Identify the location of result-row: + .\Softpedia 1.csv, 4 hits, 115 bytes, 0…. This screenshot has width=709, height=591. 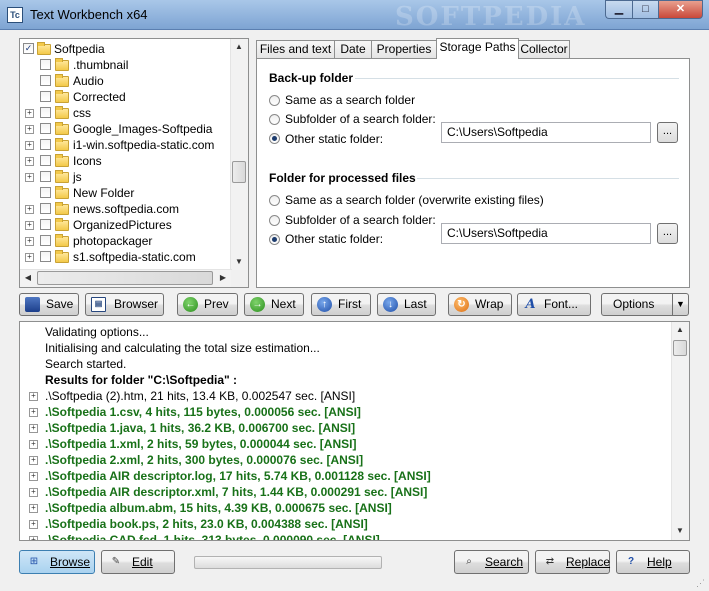
(346, 412).